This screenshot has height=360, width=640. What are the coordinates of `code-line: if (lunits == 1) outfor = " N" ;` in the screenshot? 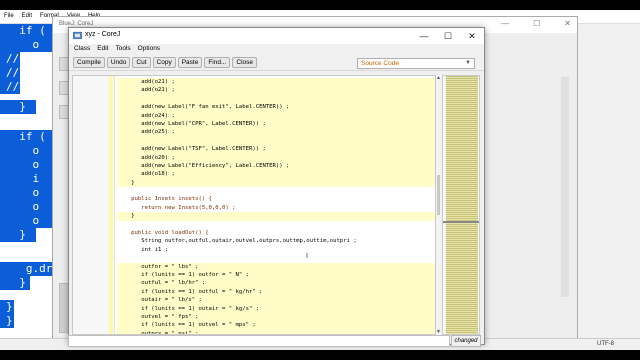 It's located at (276, 275).